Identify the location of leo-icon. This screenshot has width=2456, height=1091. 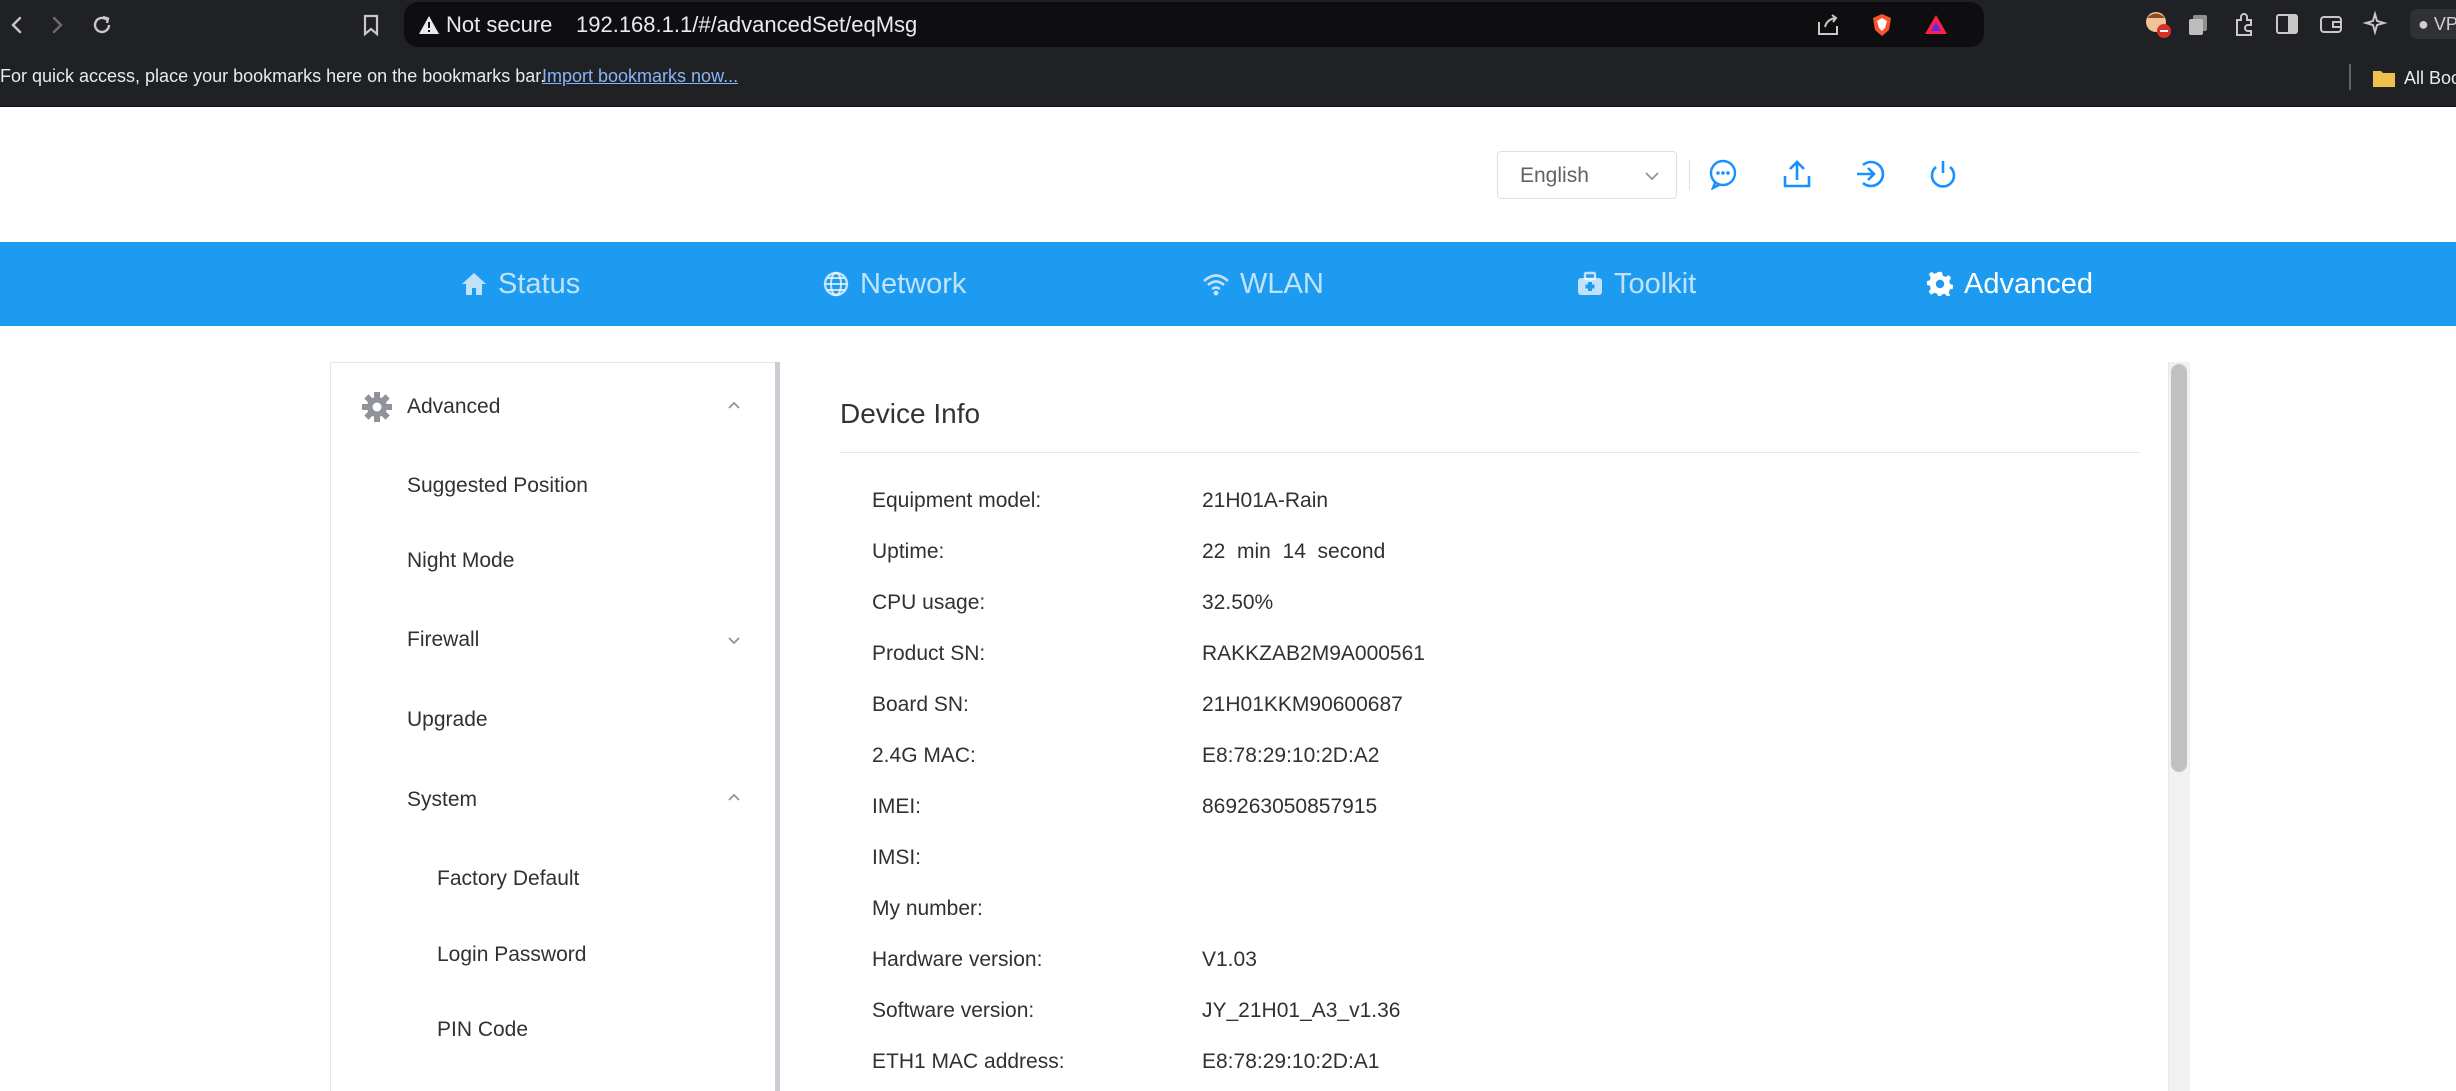
(2375, 24).